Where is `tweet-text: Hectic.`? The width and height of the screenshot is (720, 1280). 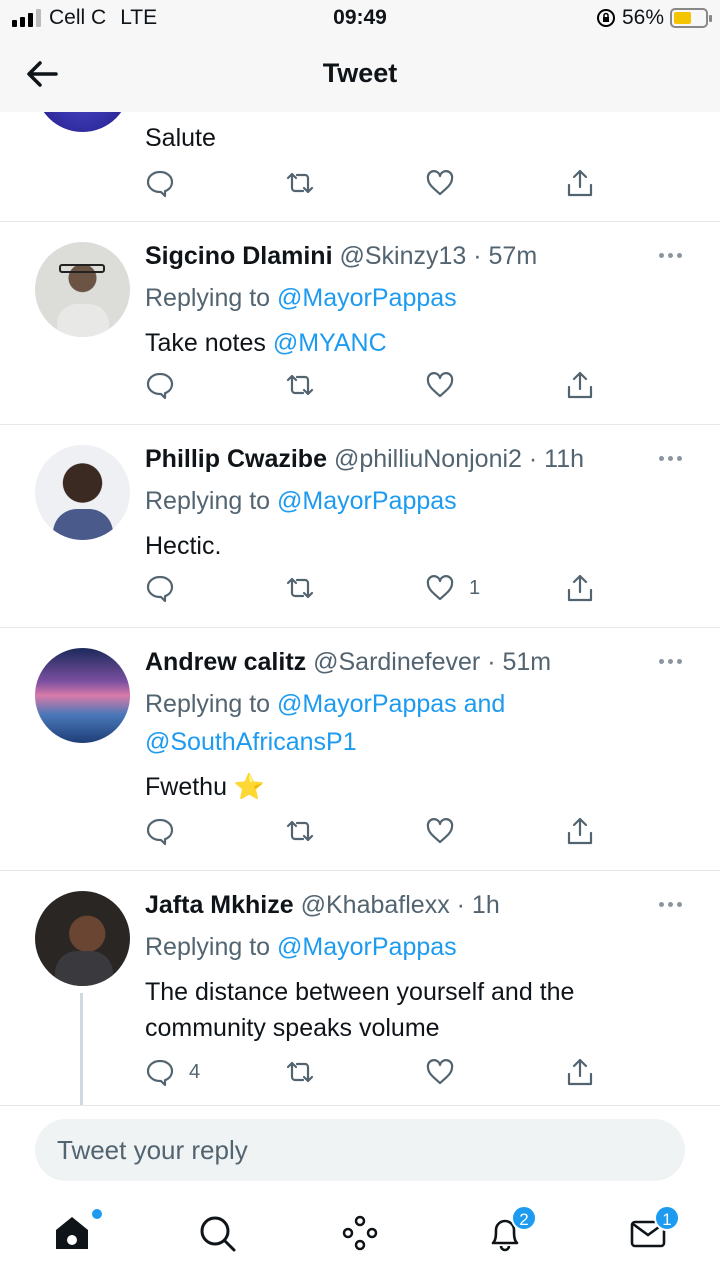 tweet-text: Hectic. is located at coordinates (183, 546).